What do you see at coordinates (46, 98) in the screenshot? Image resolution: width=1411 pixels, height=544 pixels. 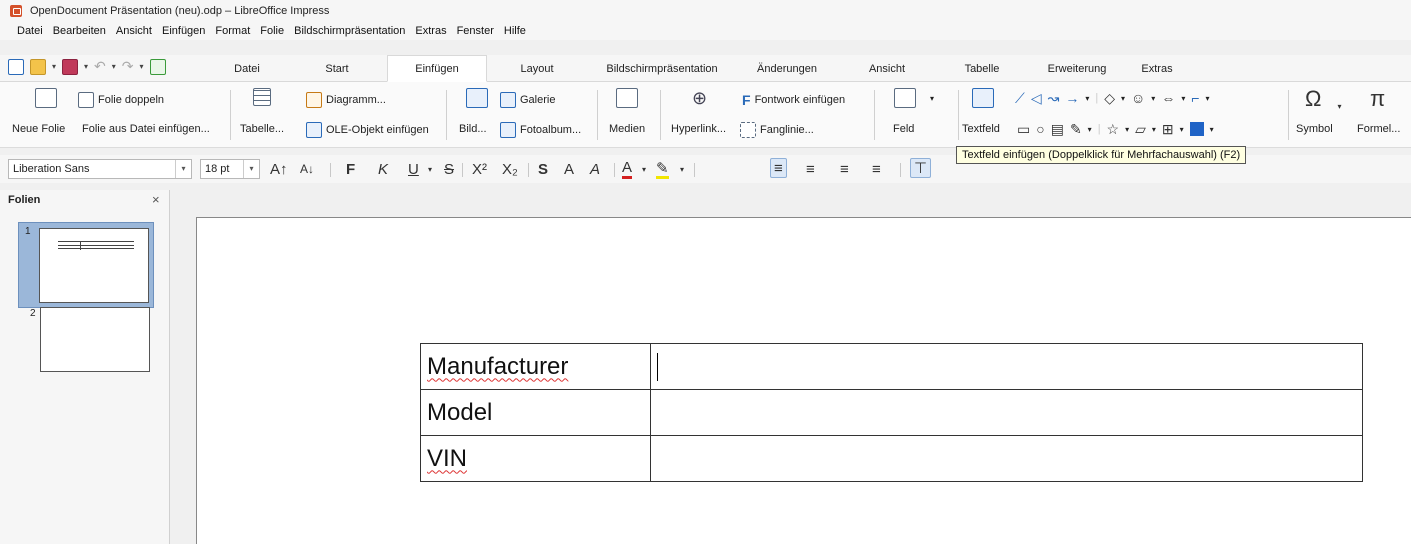 I see `new-slide-button` at bounding box center [46, 98].